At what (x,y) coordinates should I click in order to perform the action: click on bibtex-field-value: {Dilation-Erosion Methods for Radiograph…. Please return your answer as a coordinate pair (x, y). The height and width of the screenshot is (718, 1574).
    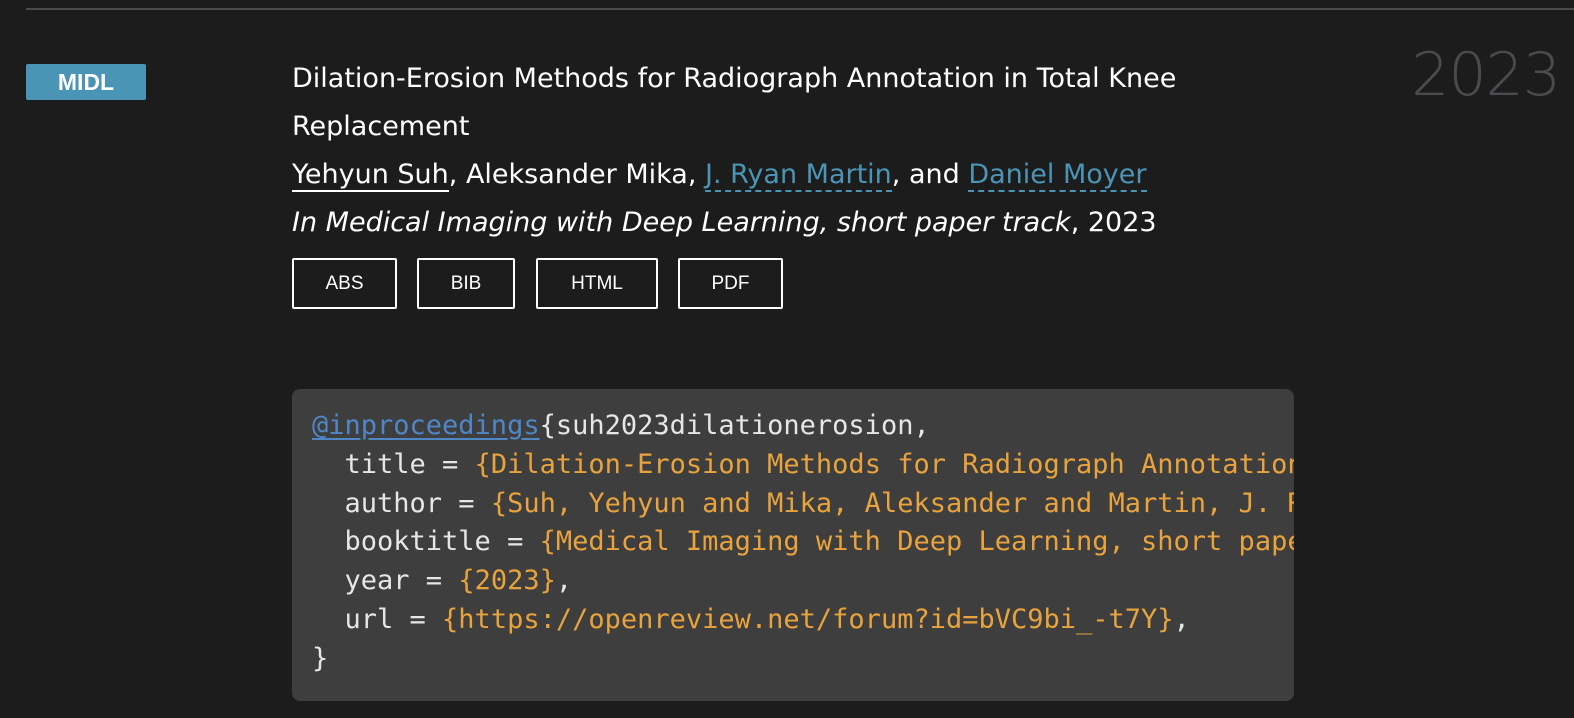
    Looking at the image, I should click on (884, 464).